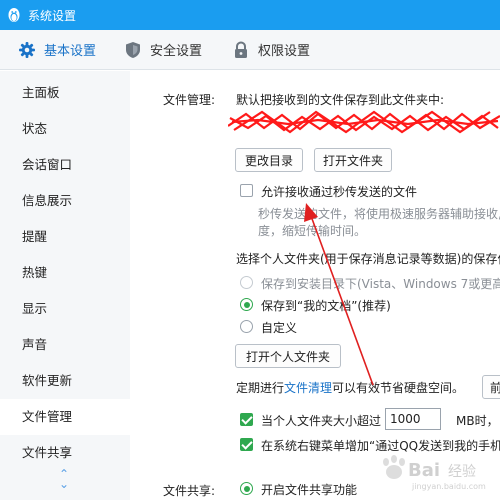 Image resolution: width=500 pixels, height=500 pixels. What do you see at coordinates (308, 388) in the screenshot?
I see `file-cleanup-link: 文件清理` at bounding box center [308, 388].